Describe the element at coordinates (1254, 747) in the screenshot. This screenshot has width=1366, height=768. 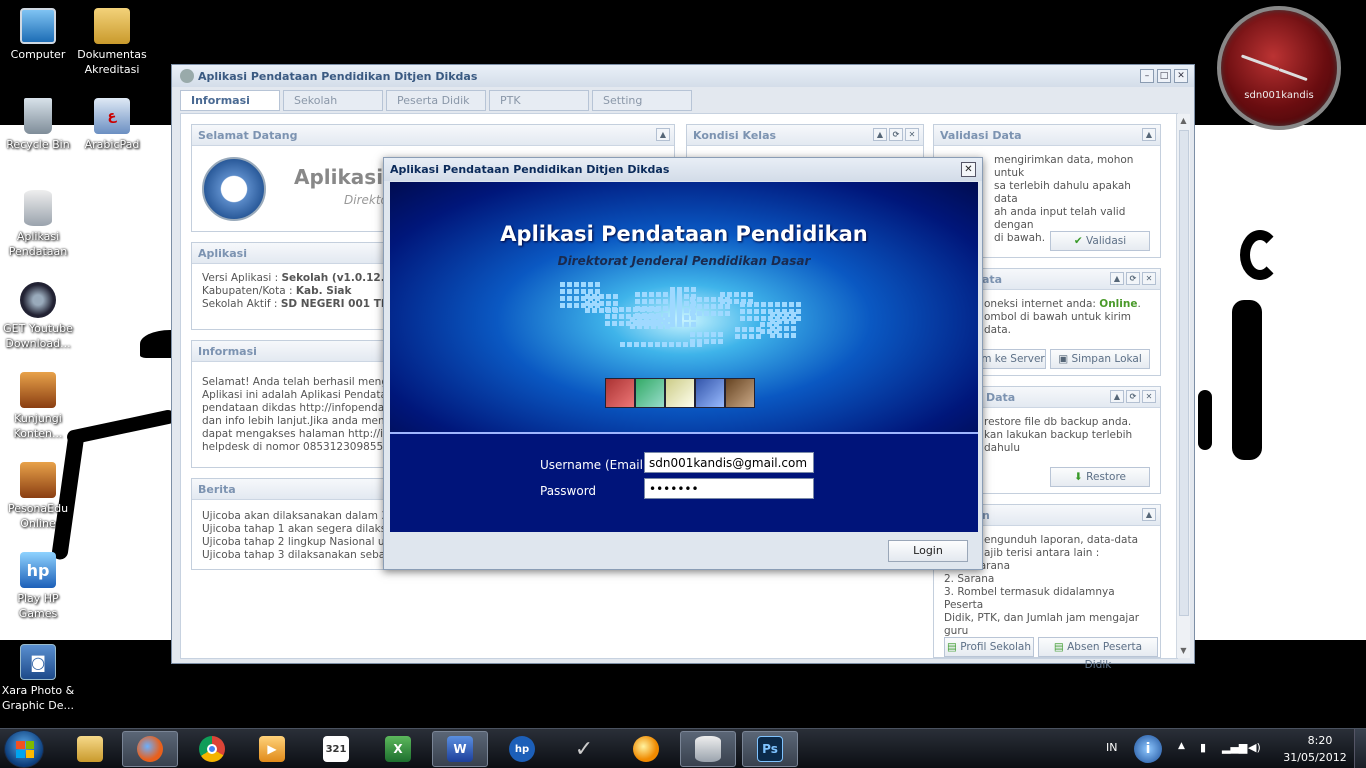
I see `volume-icon: ◀)` at that location.